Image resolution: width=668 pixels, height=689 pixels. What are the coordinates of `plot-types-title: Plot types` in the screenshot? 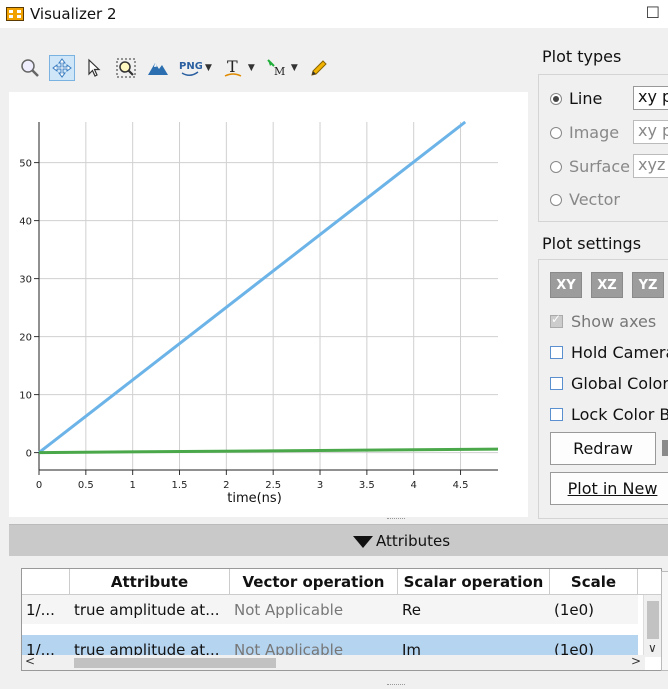 It's located at (582, 56).